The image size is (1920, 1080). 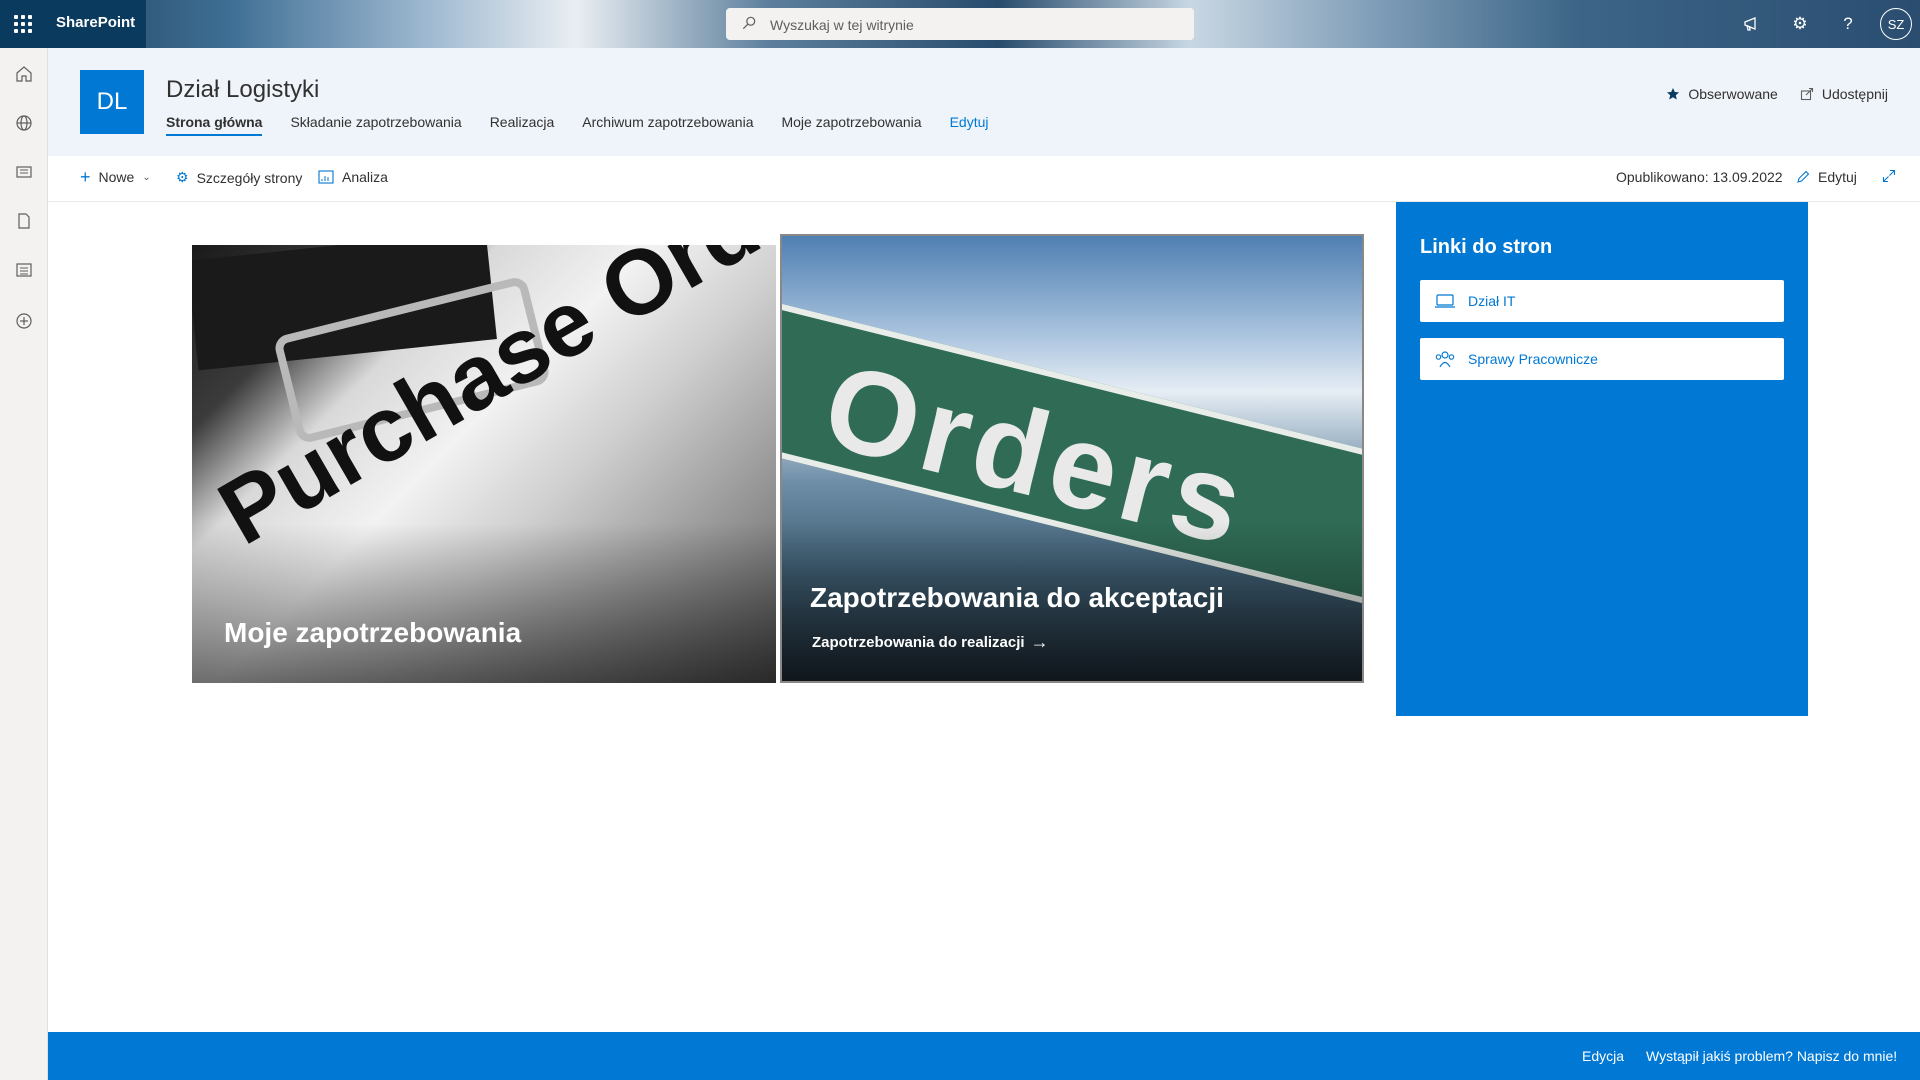 What do you see at coordinates (24, 221) in the screenshot?
I see `document-icon` at bounding box center [24, 221].